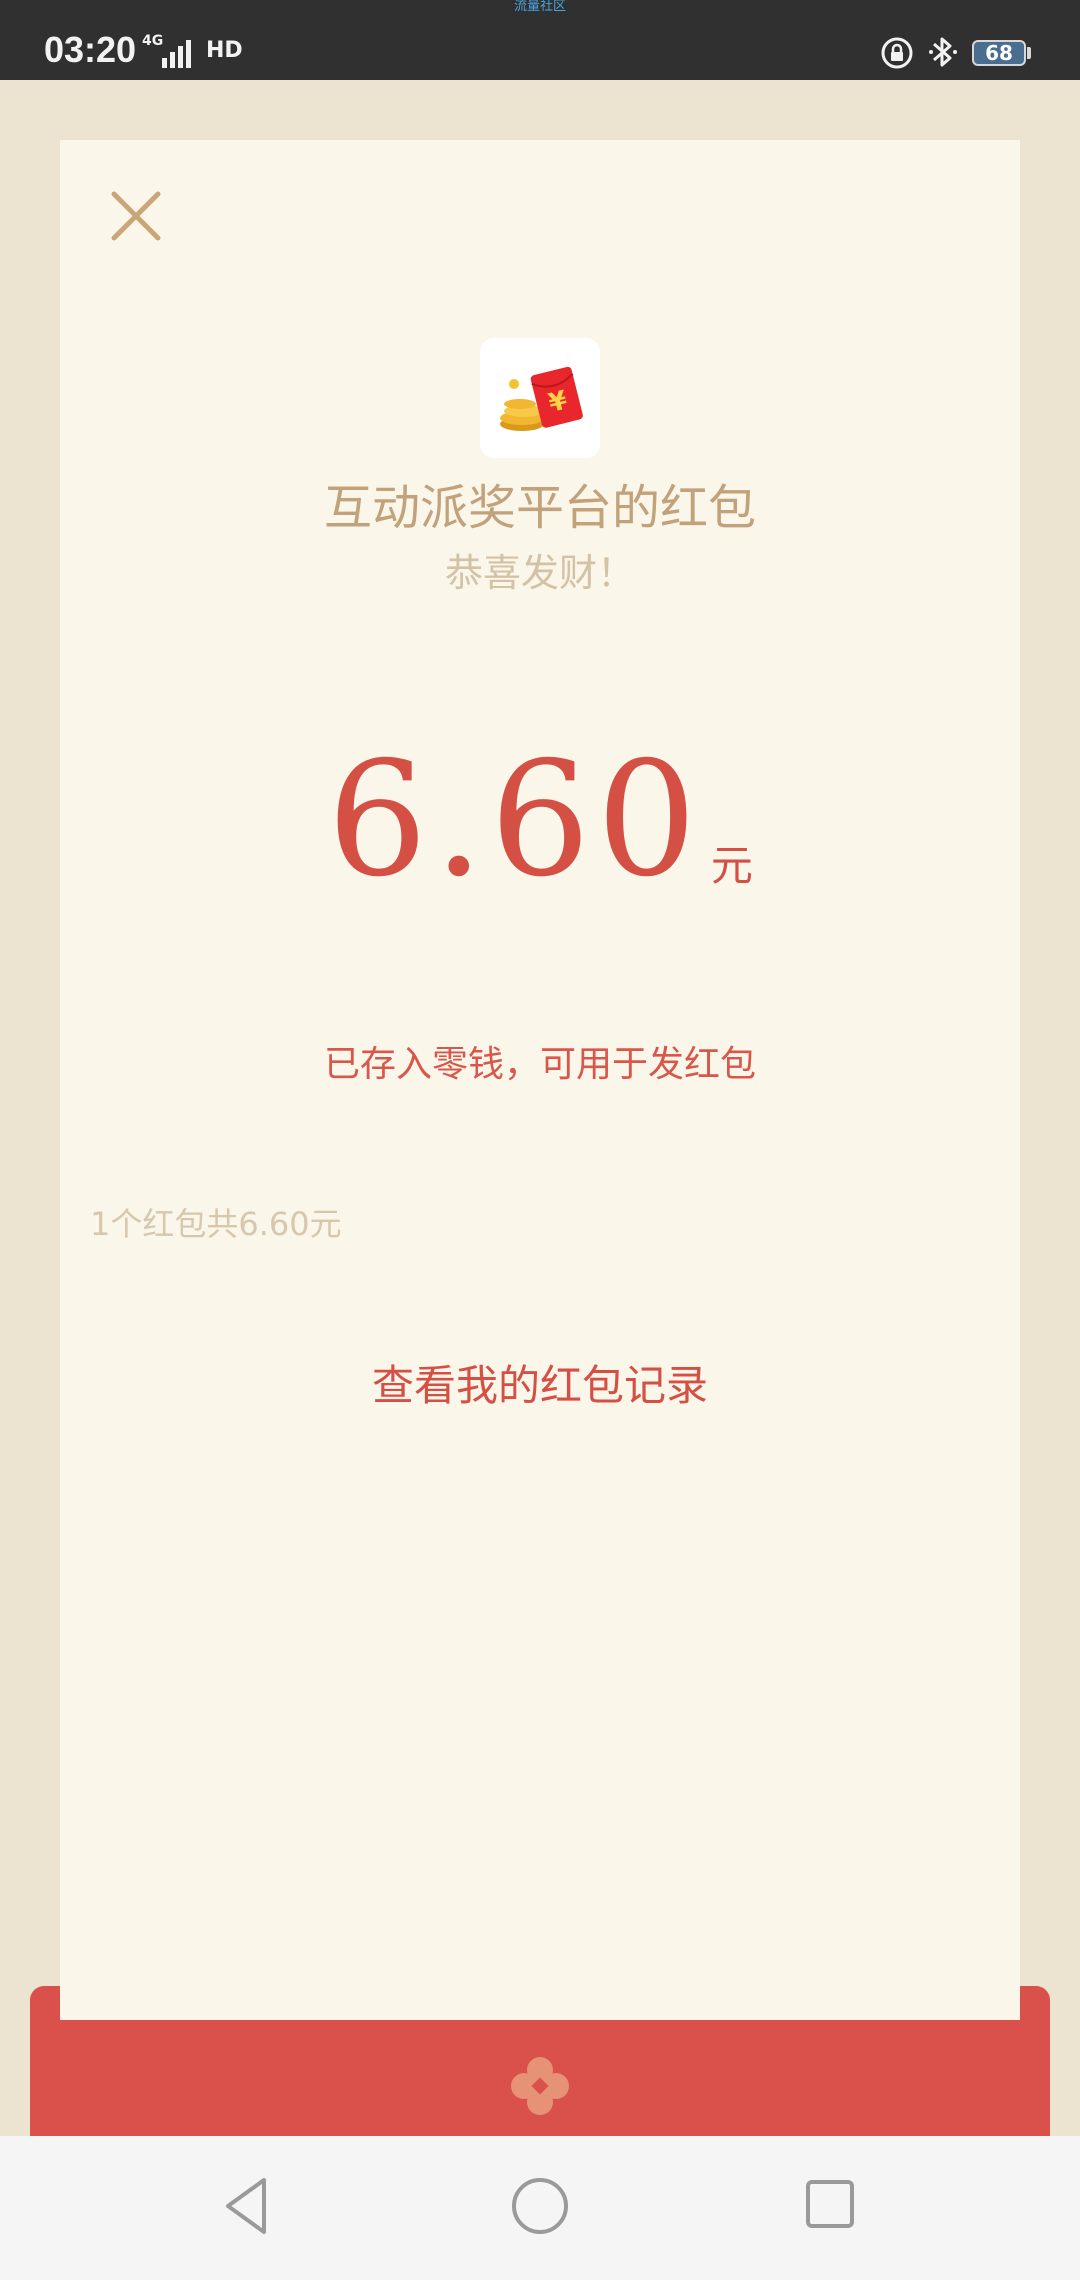 This screenshot has height=2280, width=1080. What do you see at coordinates (1029, 53) in the screenshot?
I see `battery-tip` at bounding box center [1029, 53].